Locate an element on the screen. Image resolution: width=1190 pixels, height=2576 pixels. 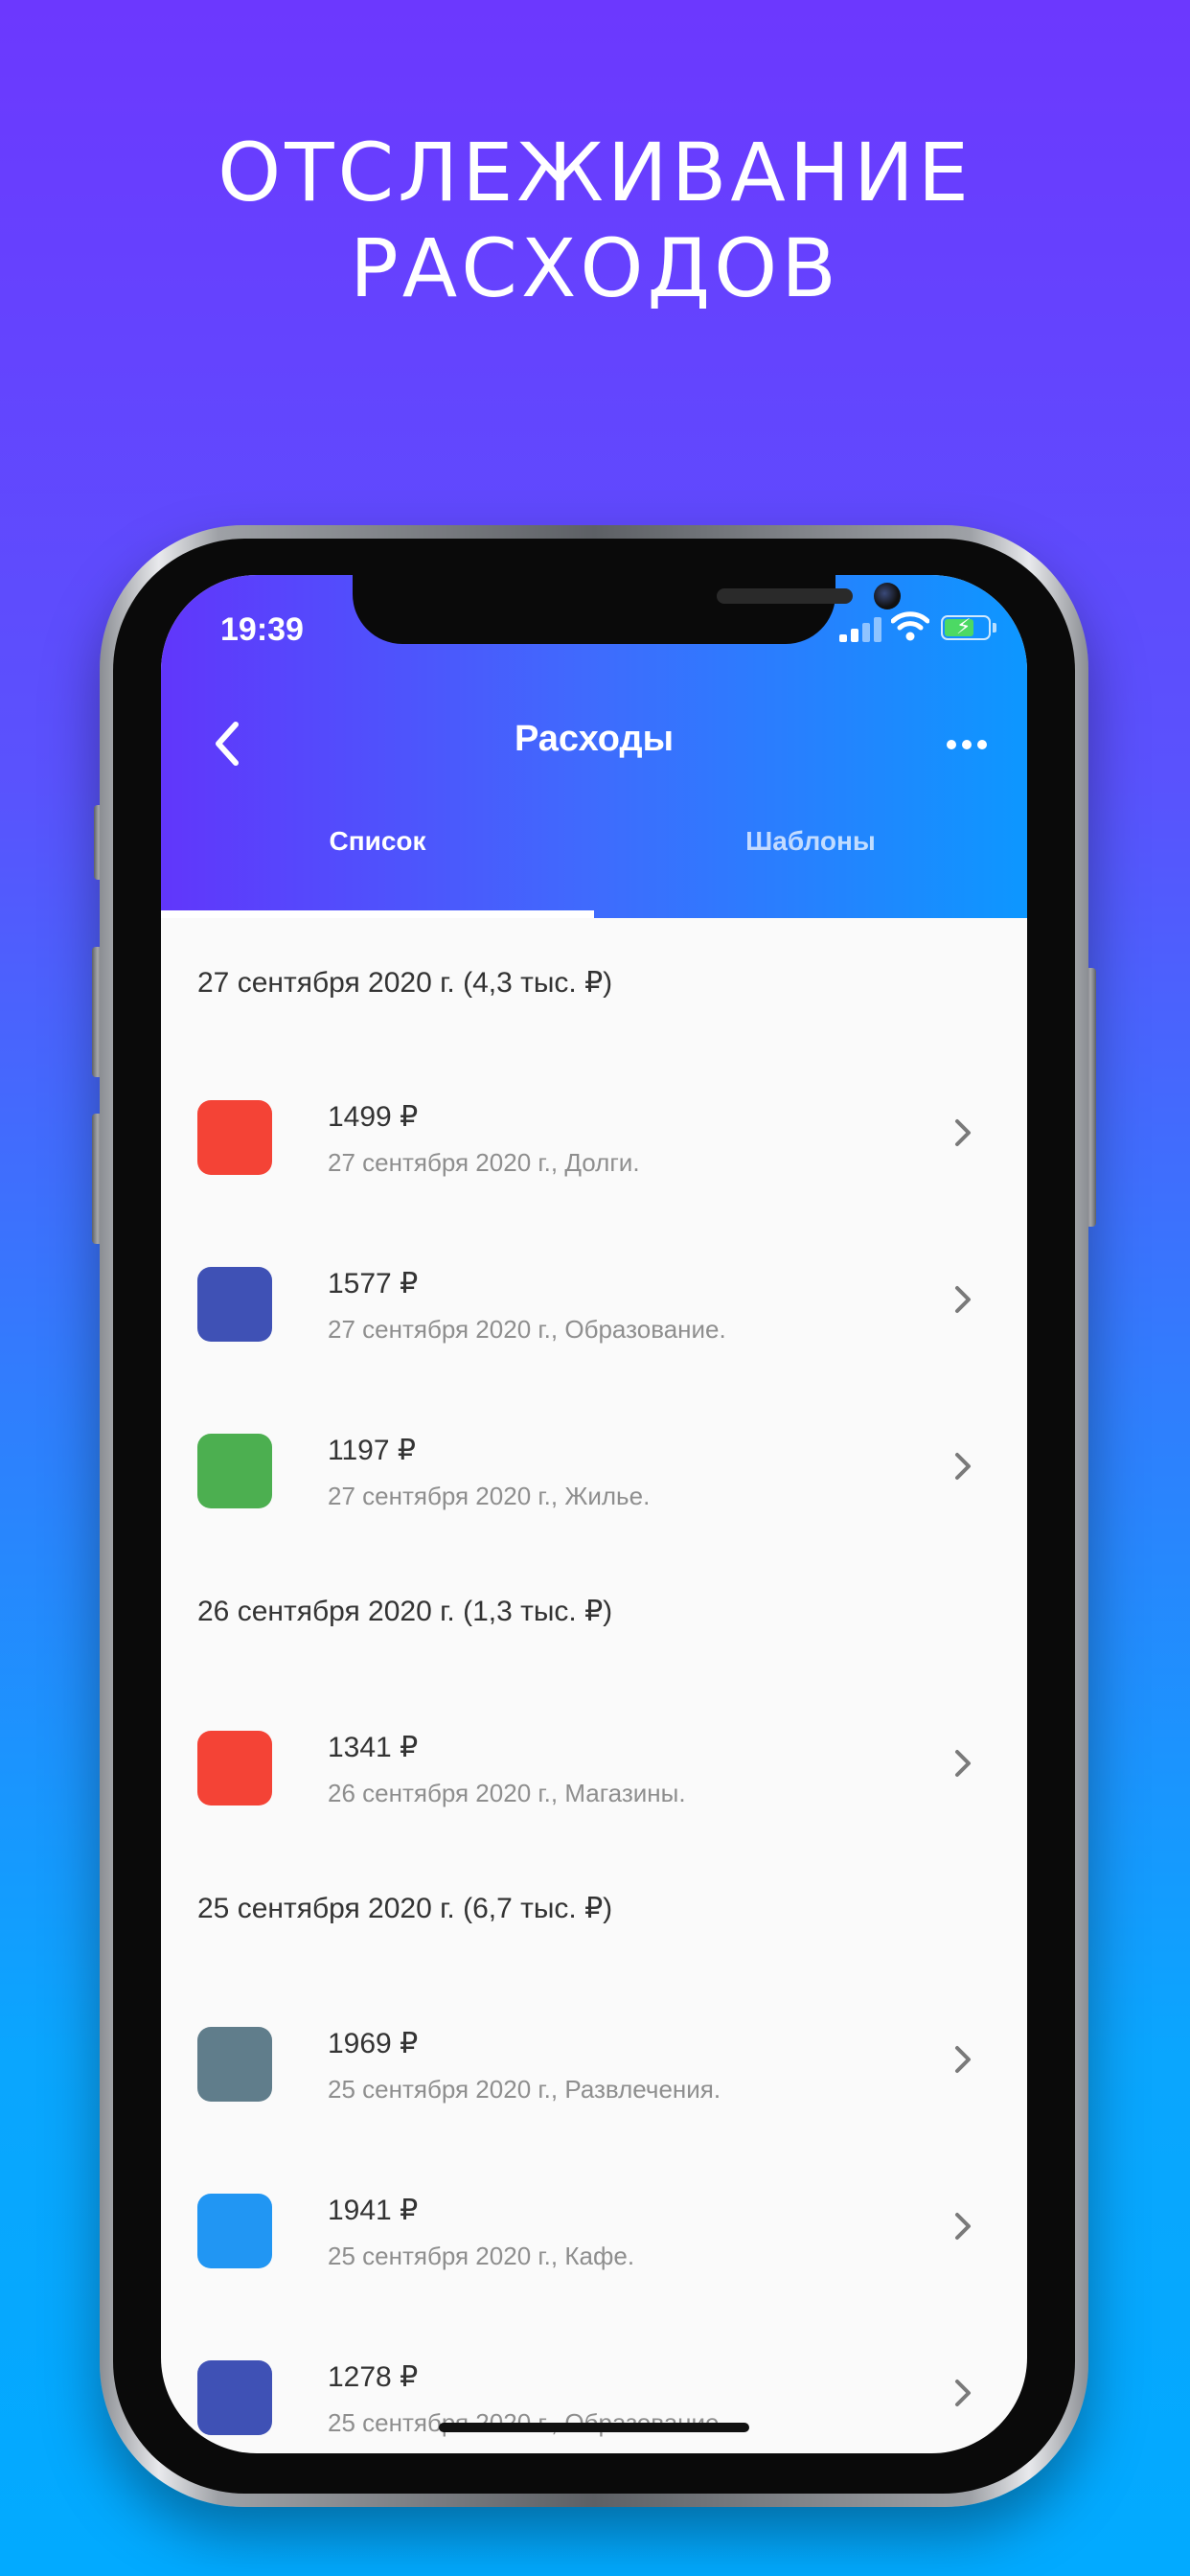
tab-list: Список is located at coordinates (378, 841).